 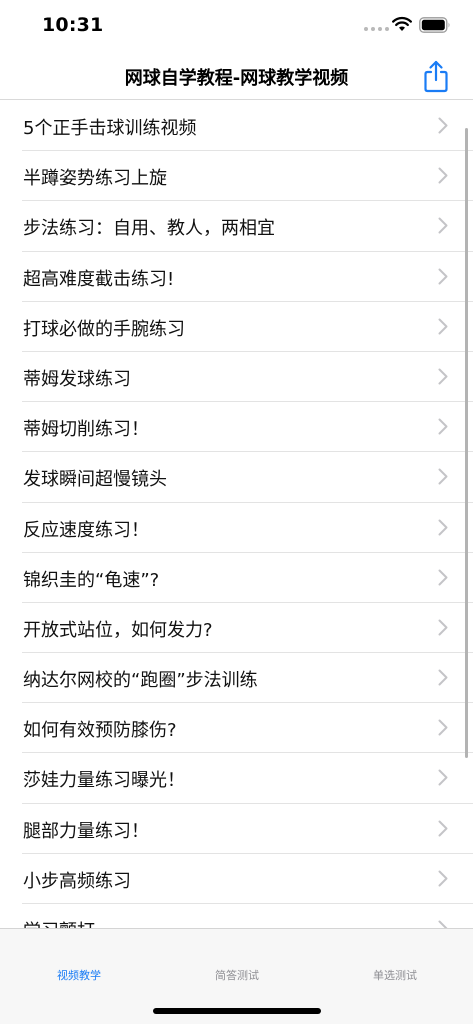 I want to click on list-item: 学习颤打, so click(x=236, y=916).